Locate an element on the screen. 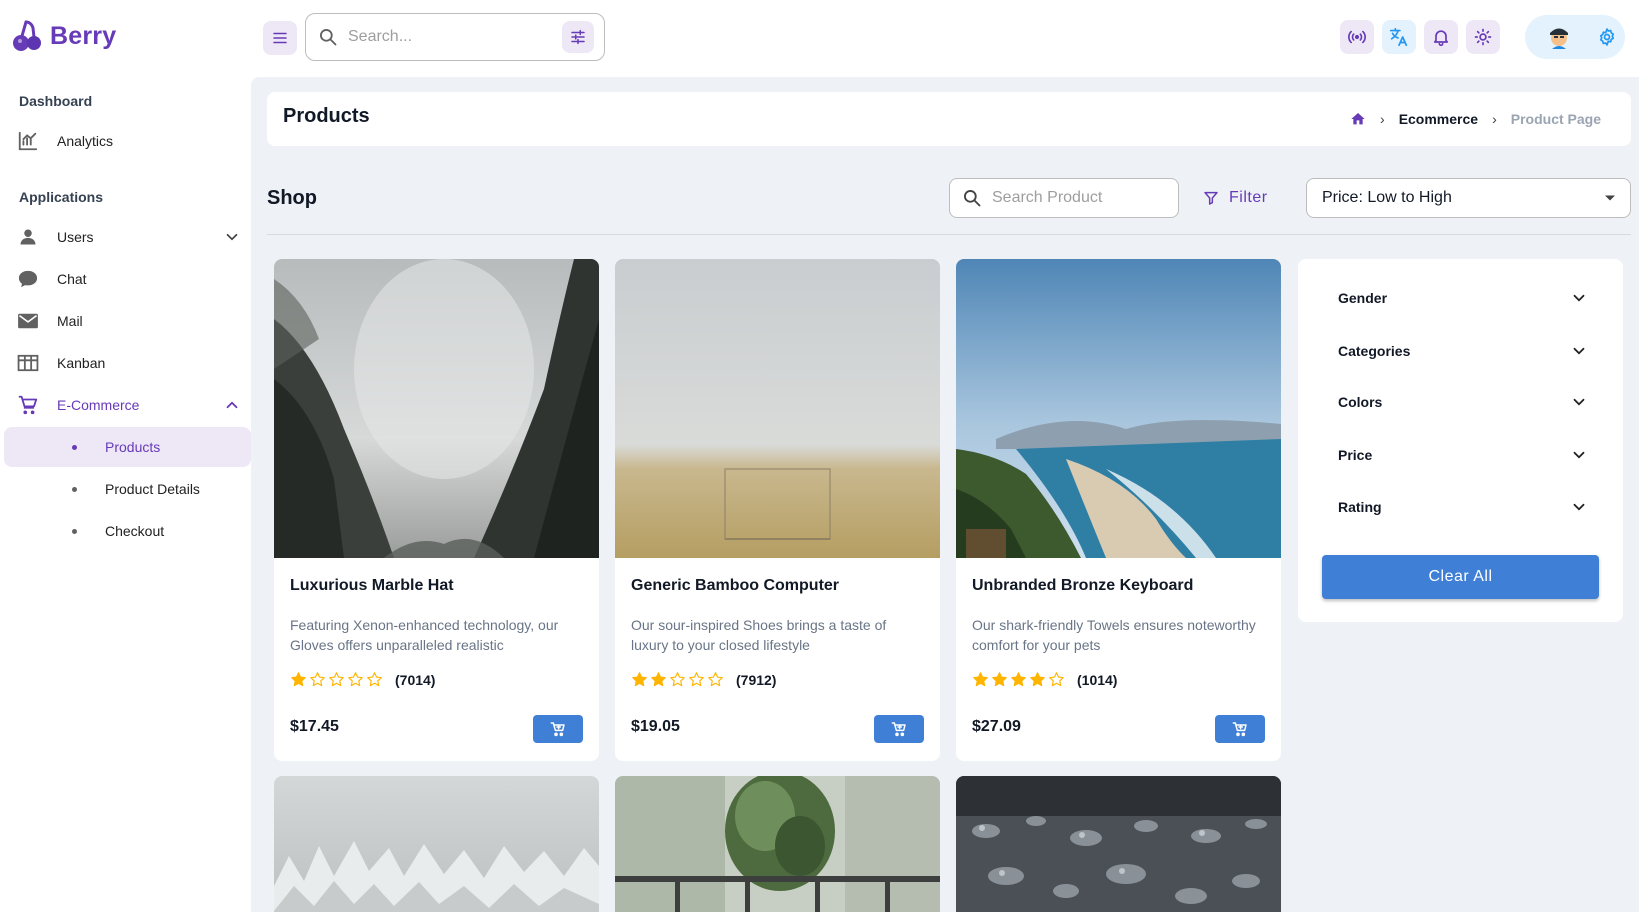  logo: Berry is located at coordinates (64, 36).